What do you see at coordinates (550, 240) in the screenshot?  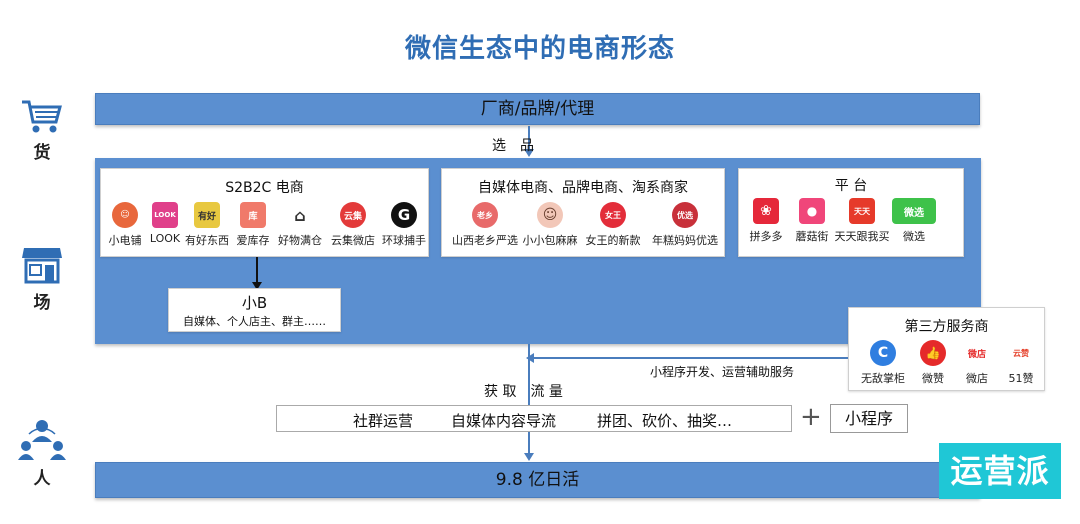 I see `app-name: 小小包麻麻` at bounding box center [550, 240].